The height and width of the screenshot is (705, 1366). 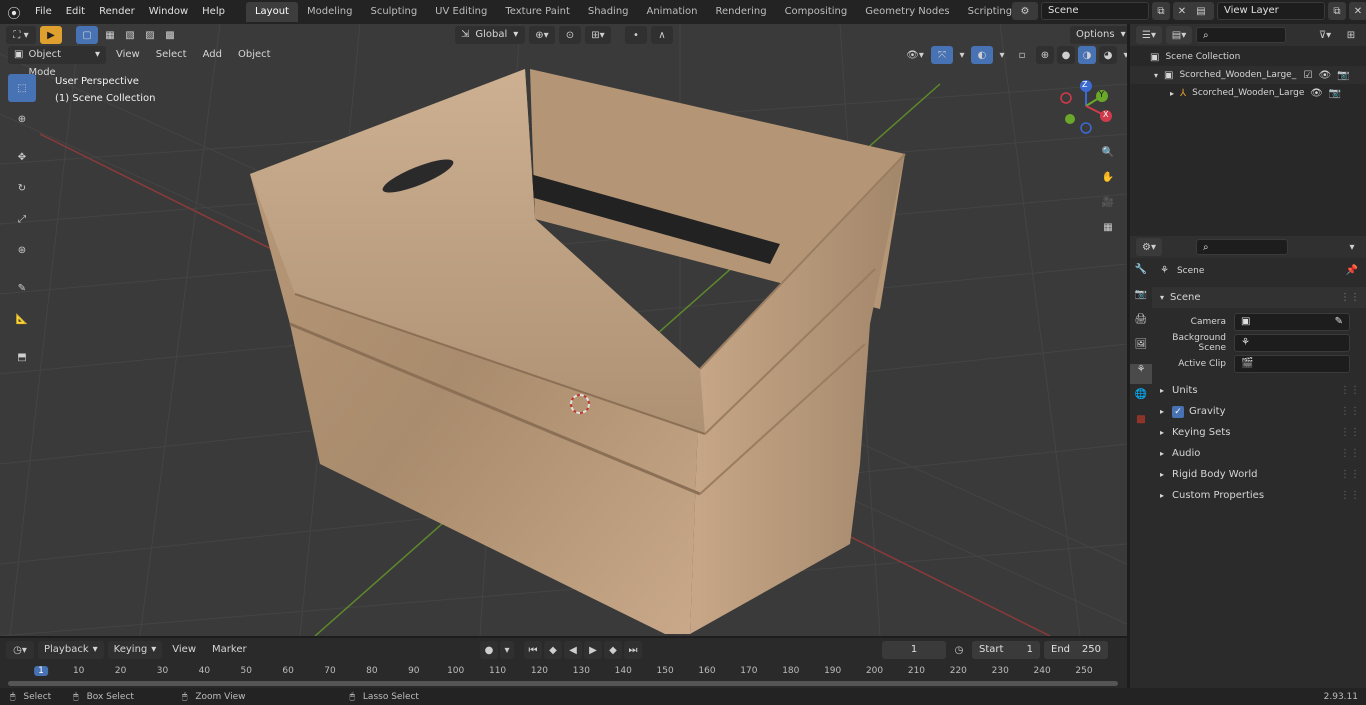 What do you see at coordinates (1356, 270) in the screenshot?
I see `pin-icon: 📌` at bounding box center [1356, 270].